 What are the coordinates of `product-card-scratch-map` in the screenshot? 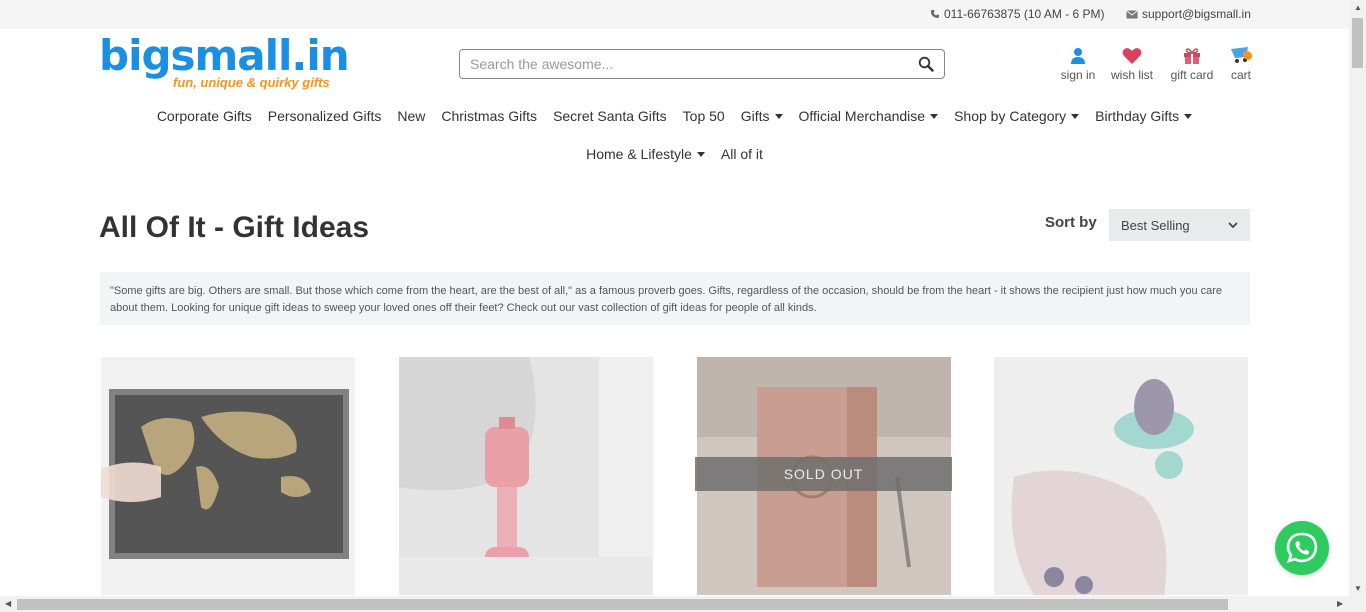 It's located at (228, 476).